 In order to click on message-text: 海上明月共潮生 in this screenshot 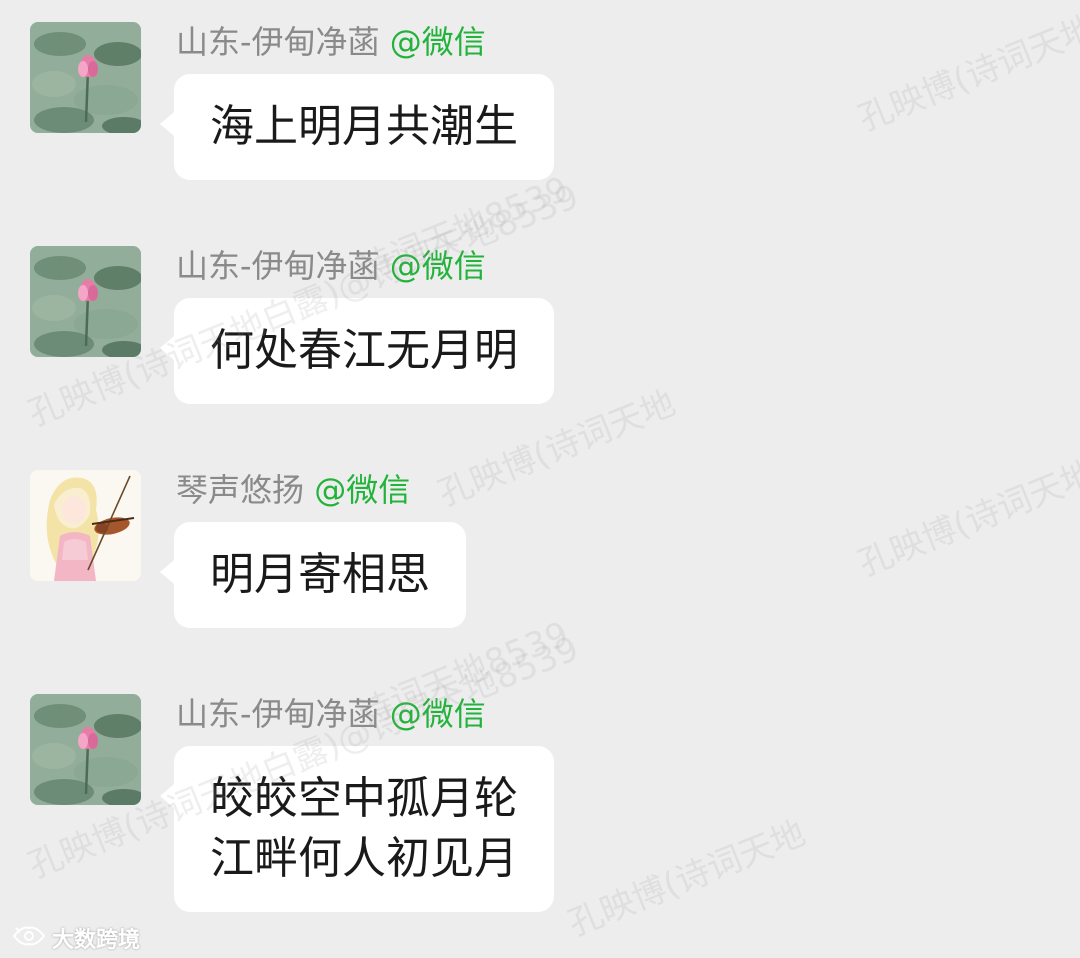, I will do `click(364, 126)`.